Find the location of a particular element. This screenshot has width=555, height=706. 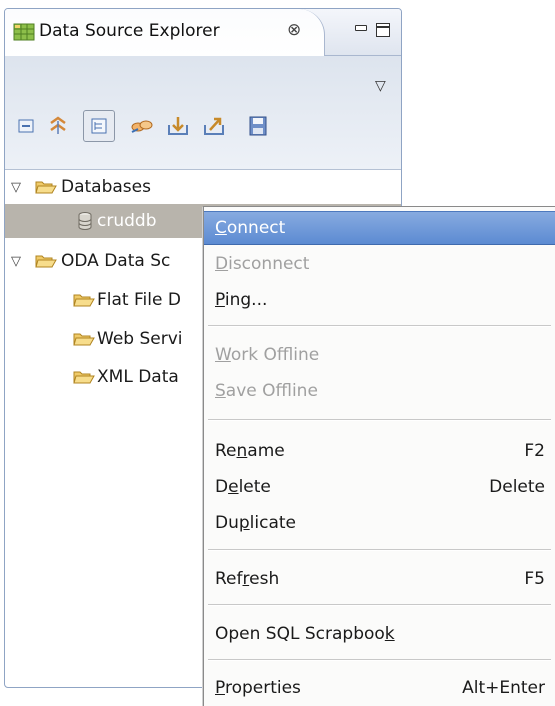

view-toolbar: ▽ is located at coordinates (203, 113).